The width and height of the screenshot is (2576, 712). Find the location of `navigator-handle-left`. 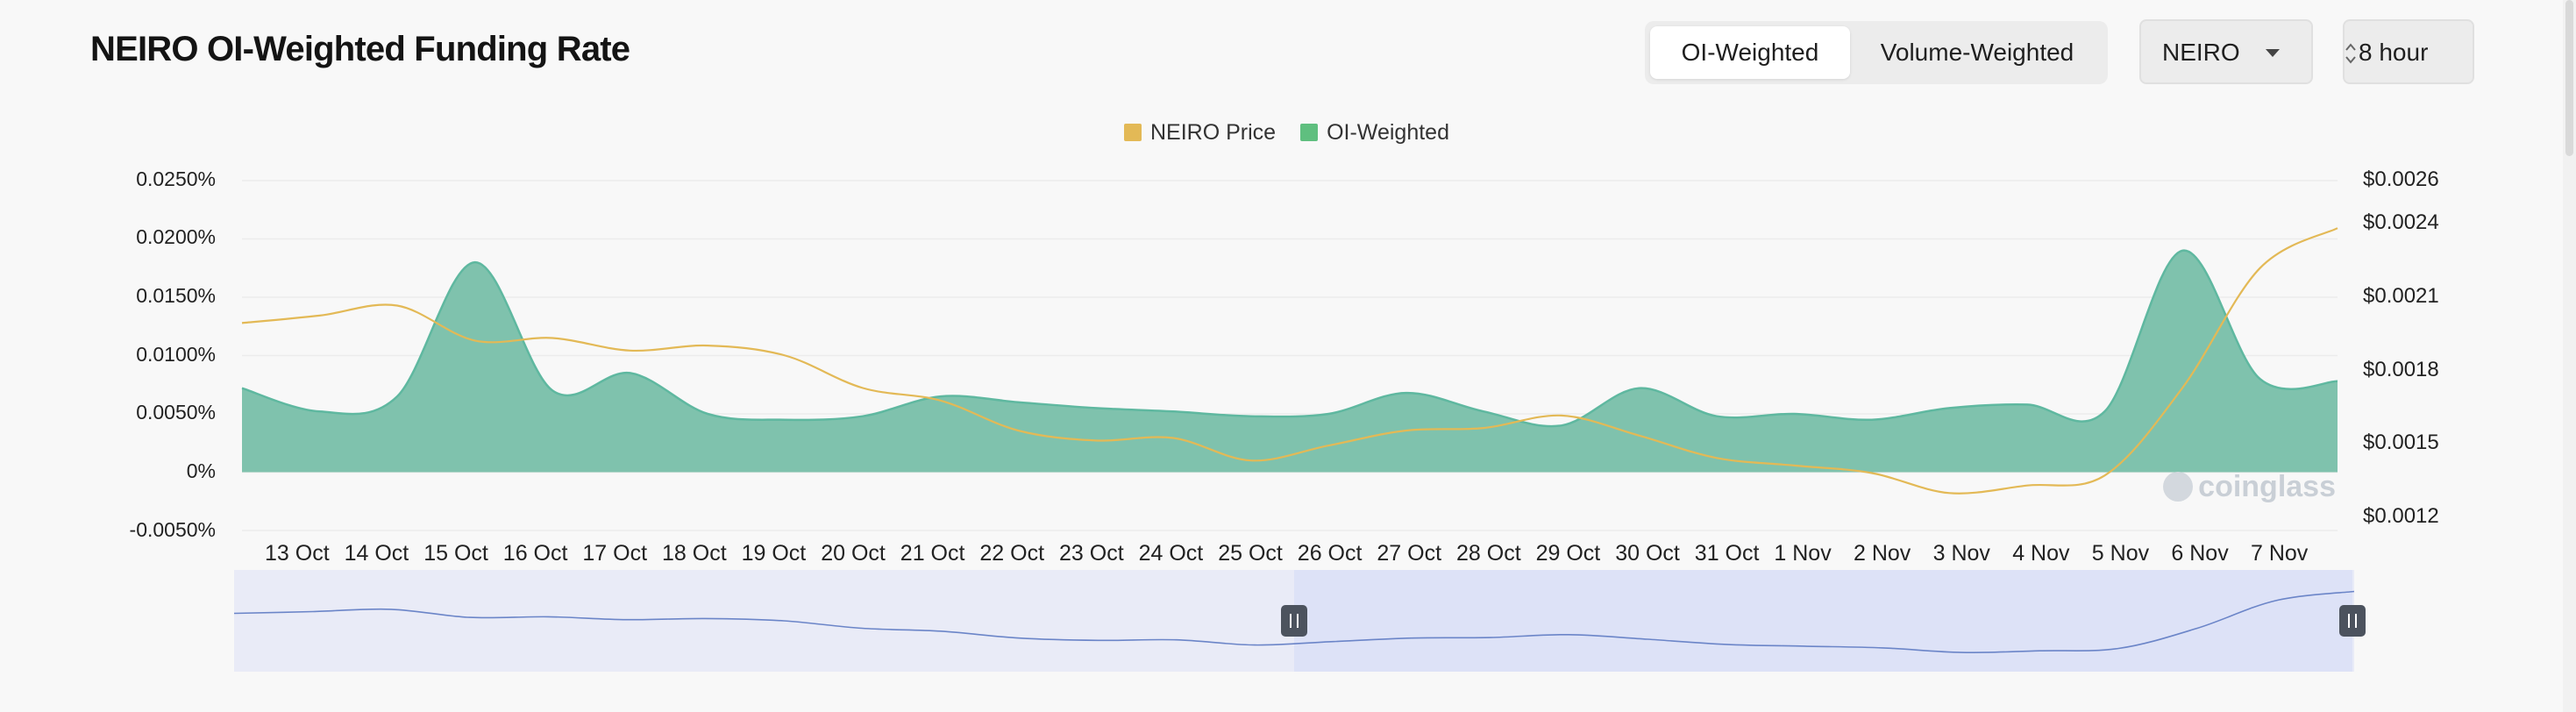

navigator-handle-left is located at coordinates (1294, 621).